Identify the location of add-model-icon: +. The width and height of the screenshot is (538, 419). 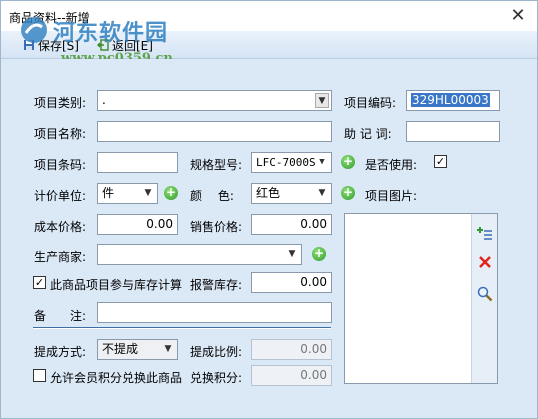
(348, 162).